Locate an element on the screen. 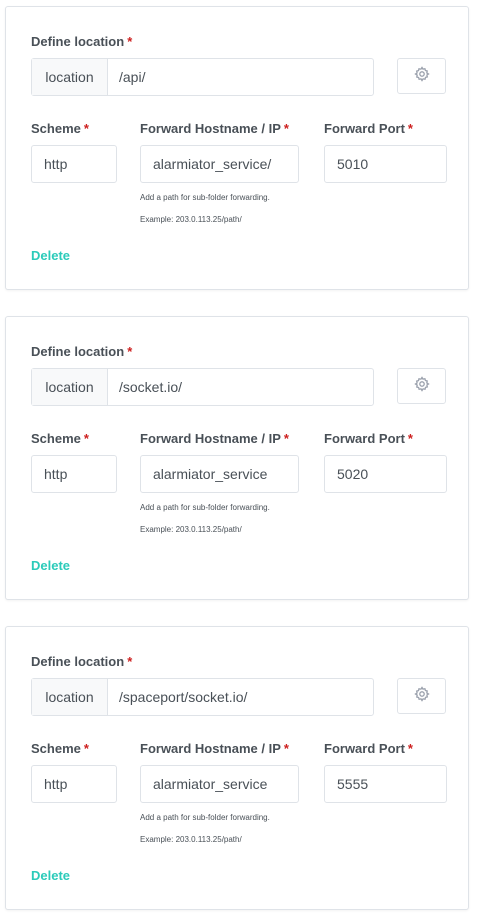 The width and height of the screenshot is (478, 917). forward-port-input: 5555 is located at coordinates (385, 784).